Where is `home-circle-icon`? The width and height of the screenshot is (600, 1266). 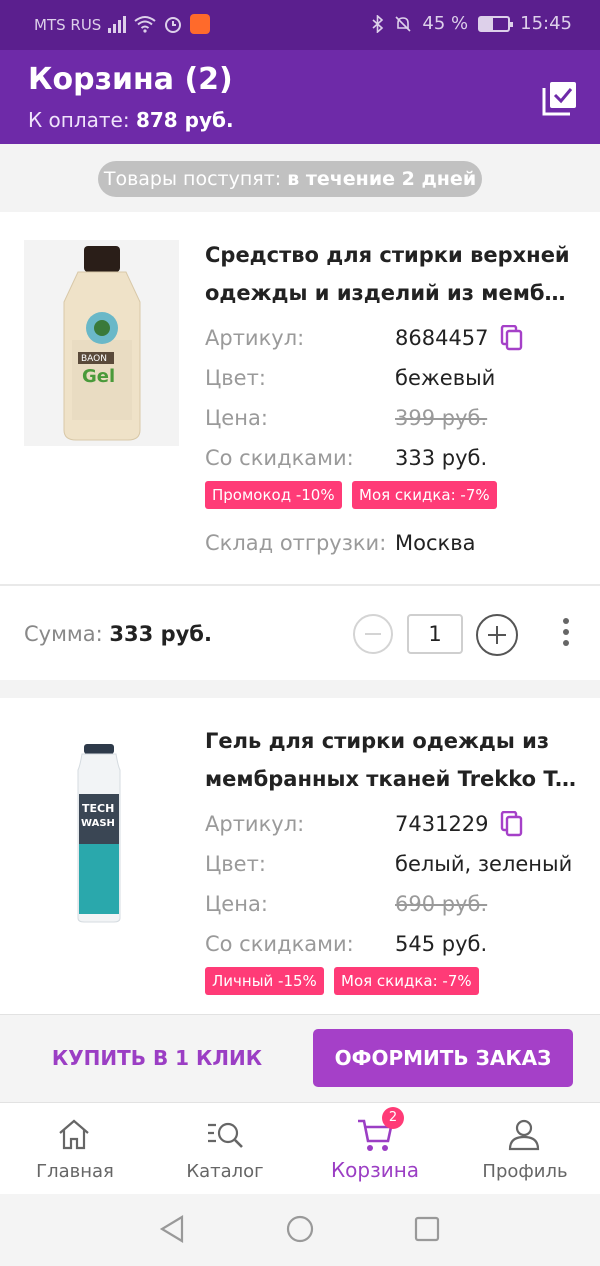 home-circle-icon is located at coordinates (300, 1229).